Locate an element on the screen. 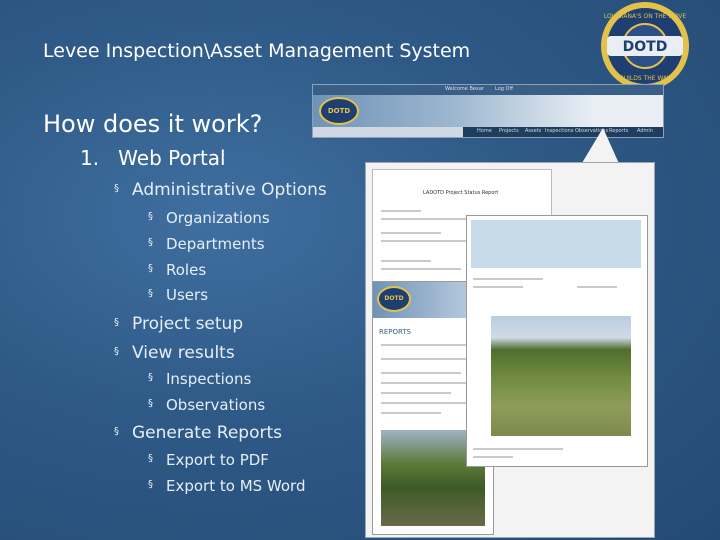 This screenshot has height=540, width=720. bullet-organizations: § Organizations is located at coordinates (209, 218).